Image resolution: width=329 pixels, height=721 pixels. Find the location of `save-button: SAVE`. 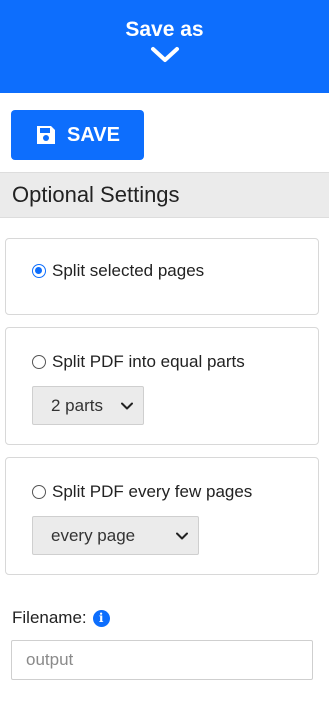

save-button: SAVE is located at coordinates (77, 135).